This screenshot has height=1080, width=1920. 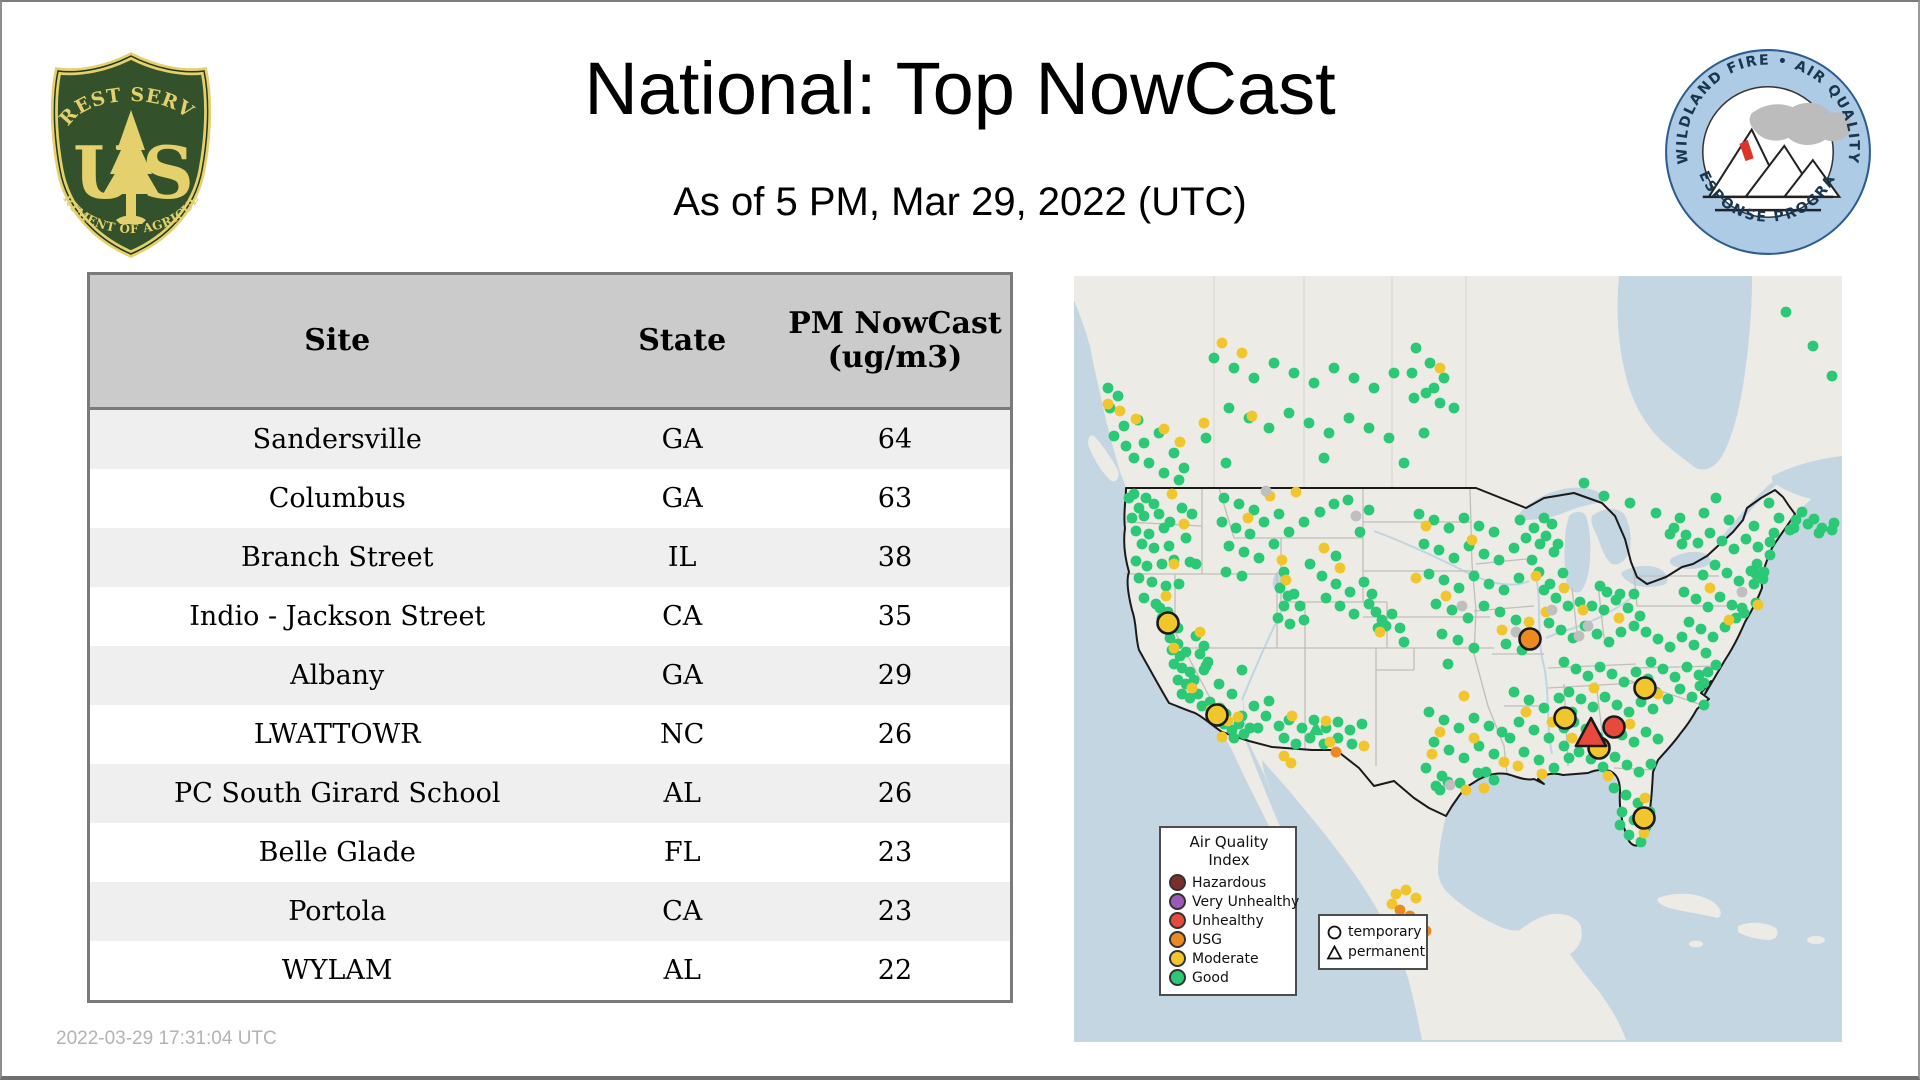 I want to click on state-cell: CA, so click(x=682, y=616).